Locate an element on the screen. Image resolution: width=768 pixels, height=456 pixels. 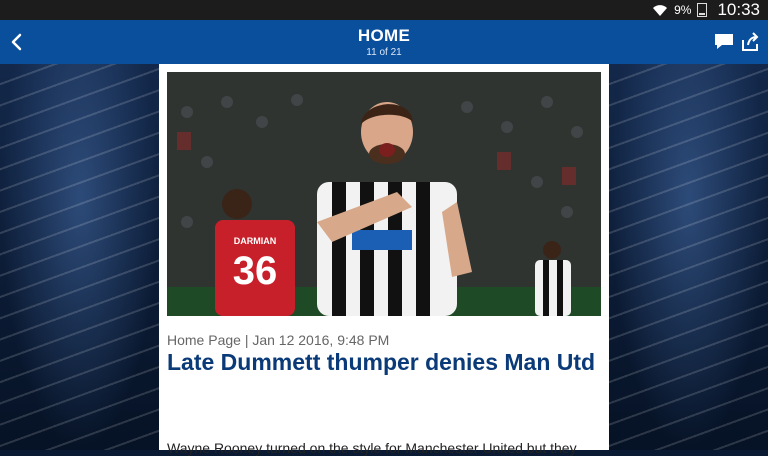
app-header: HOME 11 of 21 is located at coordinates (384, 42).